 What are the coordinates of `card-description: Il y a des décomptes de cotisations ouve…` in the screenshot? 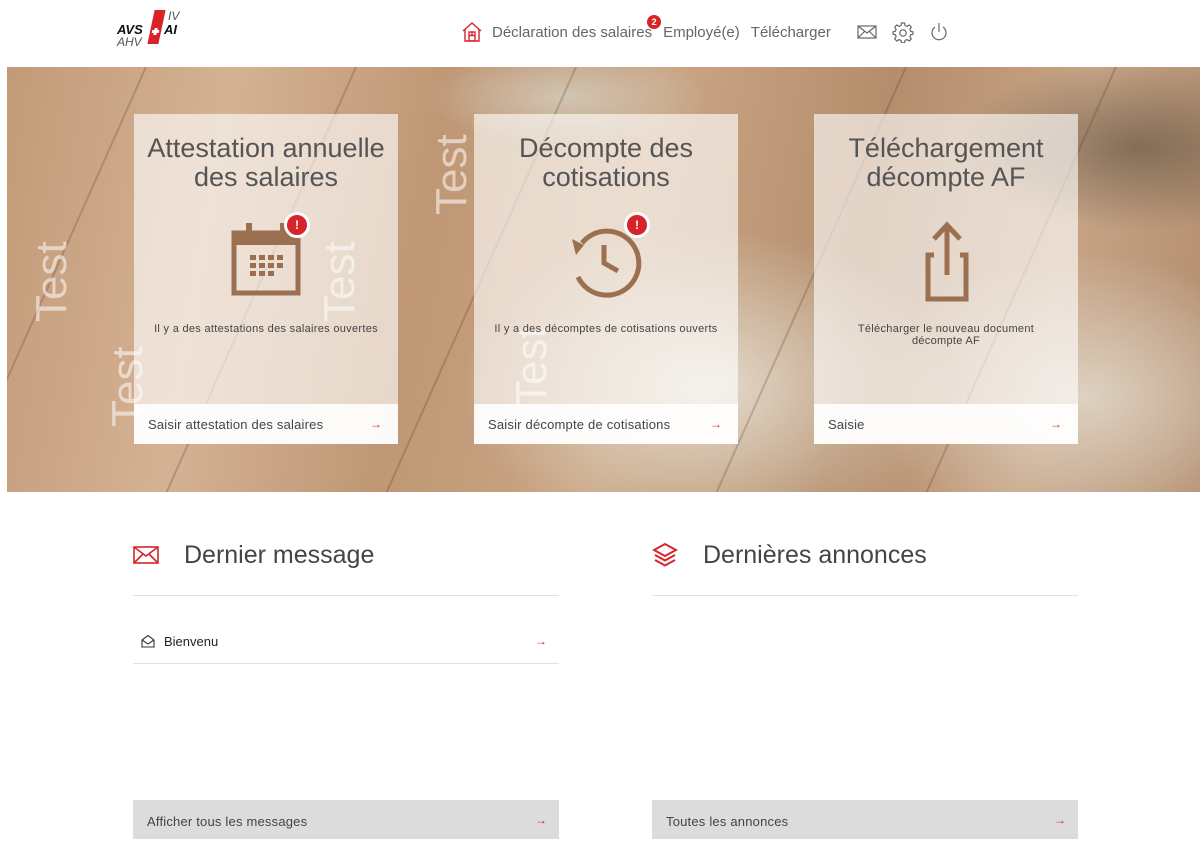 It's located at (606, 329).